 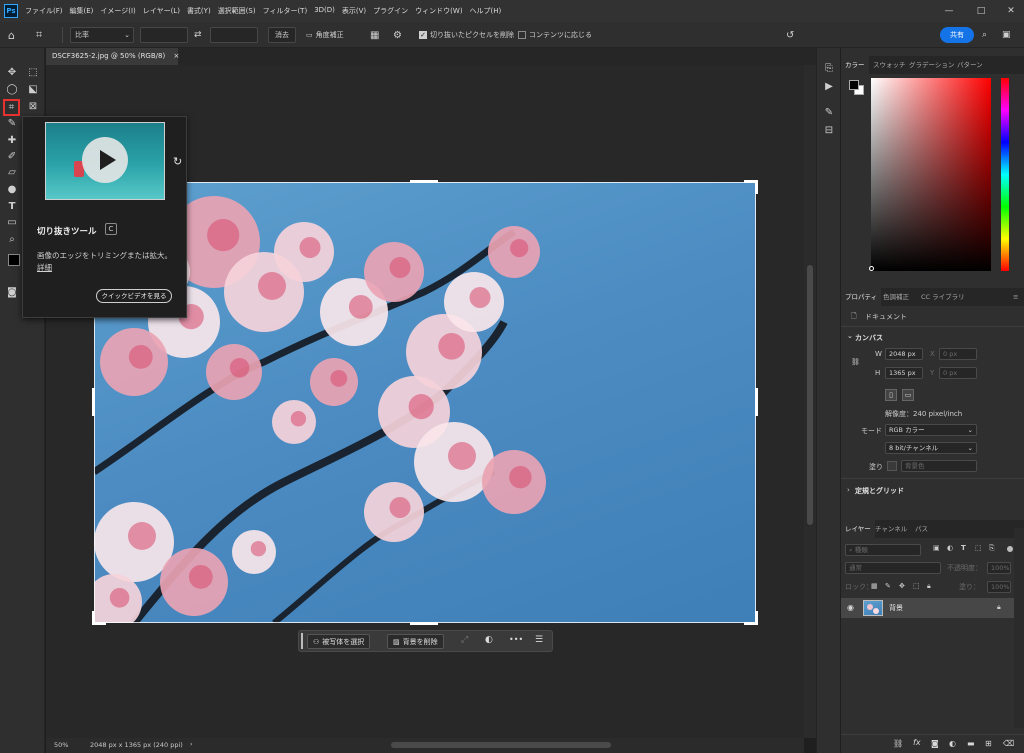 I want to click on hue-slider, so click(x=1005, y=174).